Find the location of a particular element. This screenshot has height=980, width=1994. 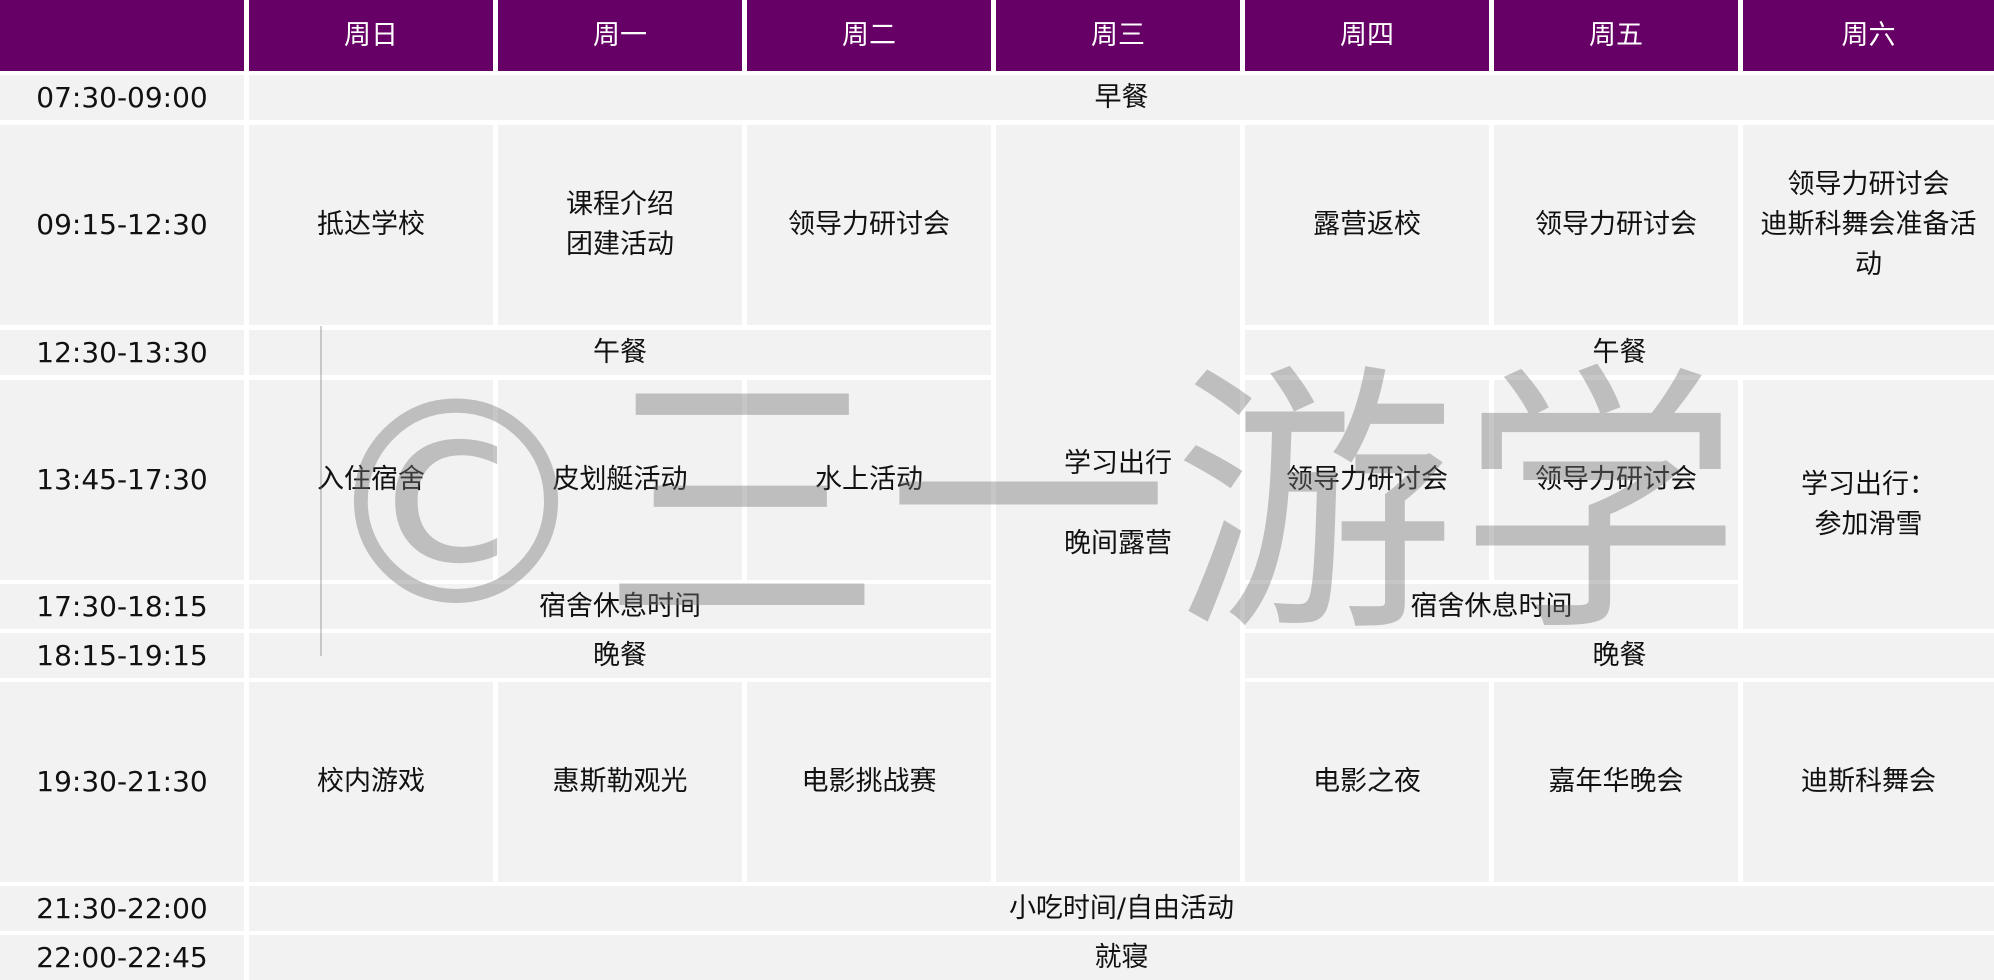

time-slot: 18:15-19:15 is located at coordinates (122, 655).